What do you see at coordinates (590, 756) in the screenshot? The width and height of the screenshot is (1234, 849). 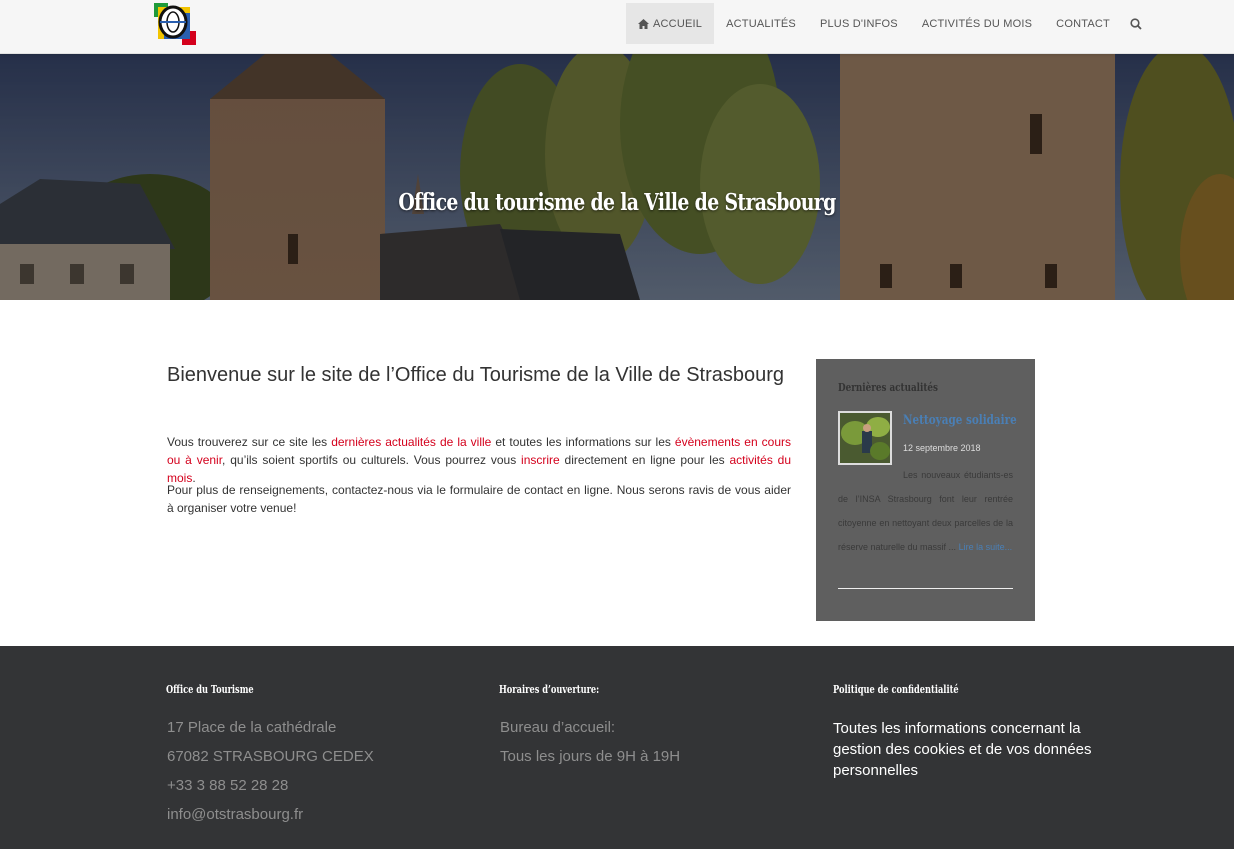 I see `footer-hours-value: Tous les jours de 9H à 19H` at bounding box center [590, 756].